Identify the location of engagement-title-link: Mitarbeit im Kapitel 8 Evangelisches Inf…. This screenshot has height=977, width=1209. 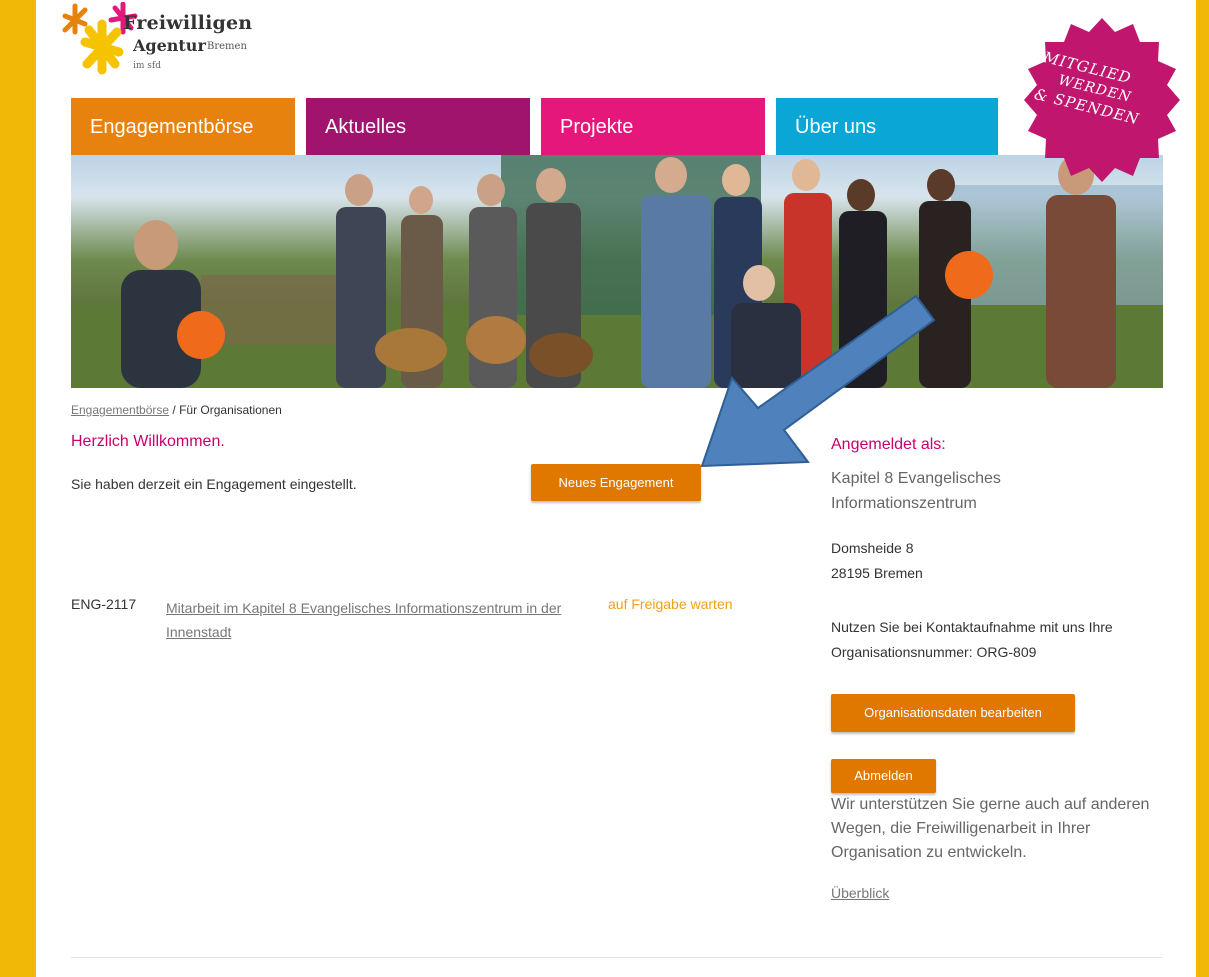
(386, 620).